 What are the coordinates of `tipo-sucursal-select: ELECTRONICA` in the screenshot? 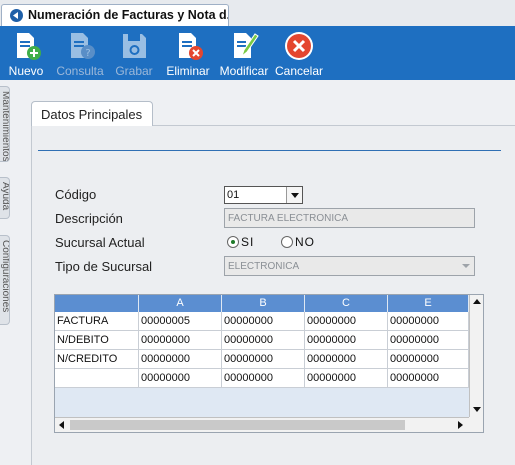 It's located at (349, 266).